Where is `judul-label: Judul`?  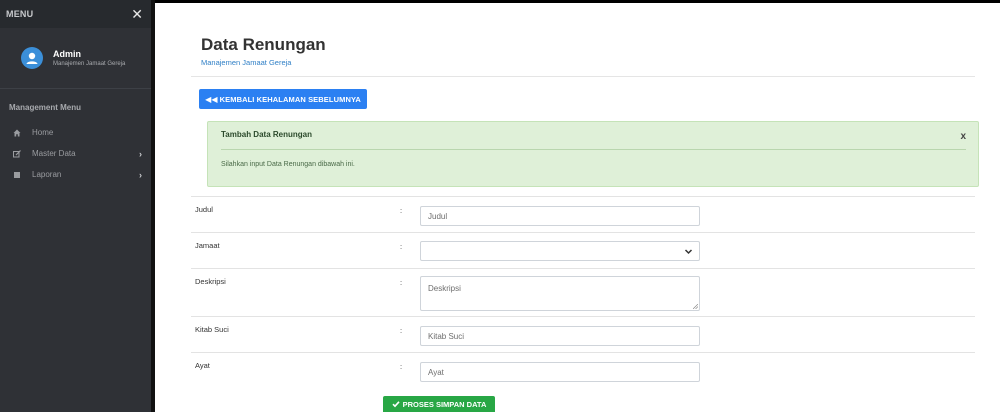
judul-label: Judul is located at coordinates (204, 209).